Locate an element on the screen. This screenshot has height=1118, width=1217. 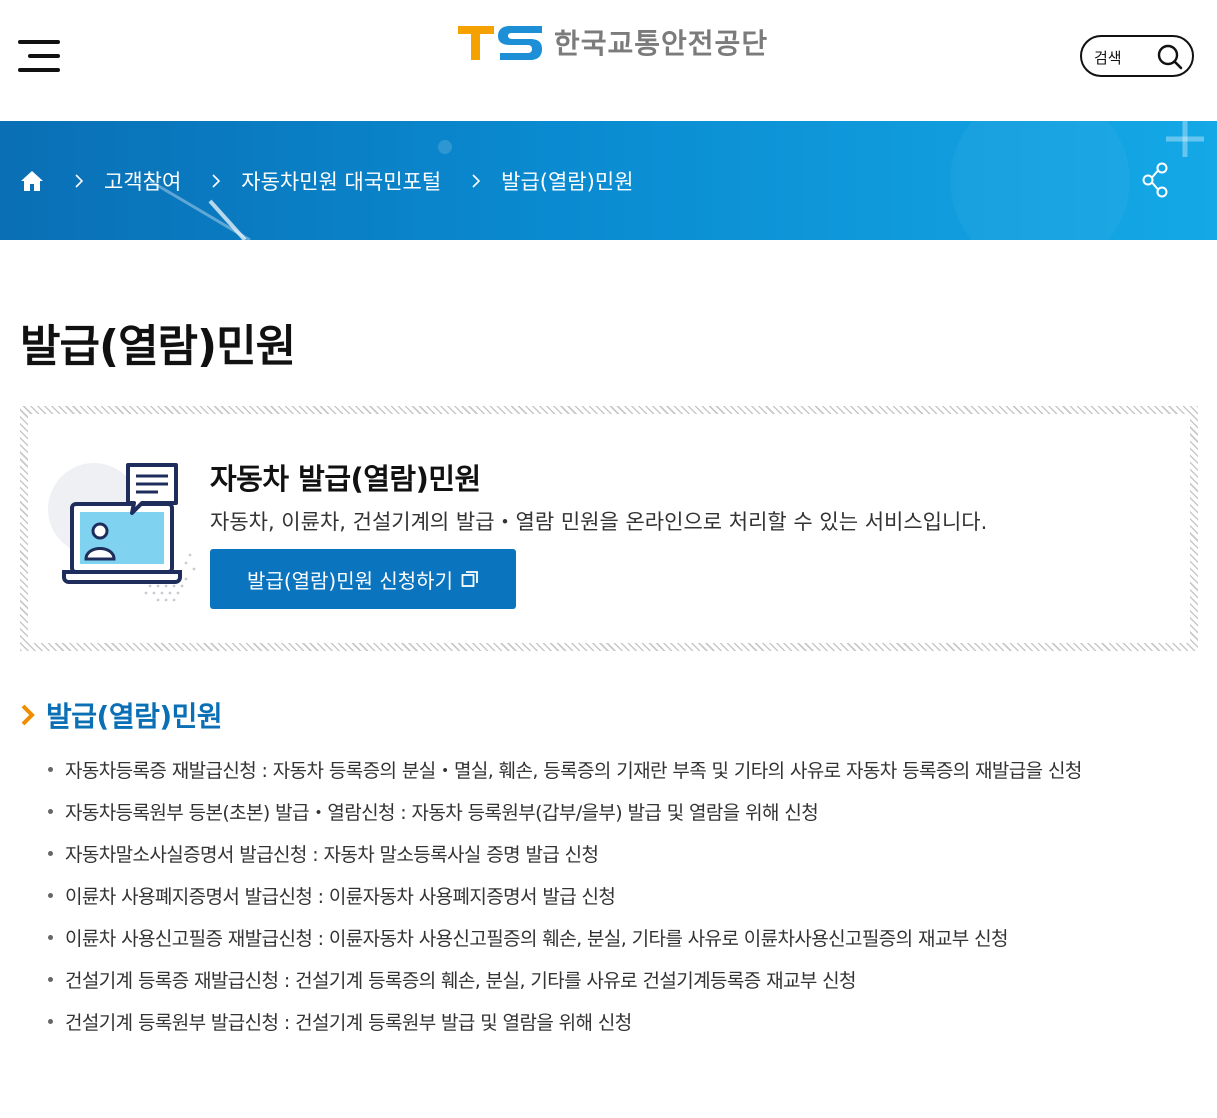
ts-logo-mark is located at coordinates (500, 43).